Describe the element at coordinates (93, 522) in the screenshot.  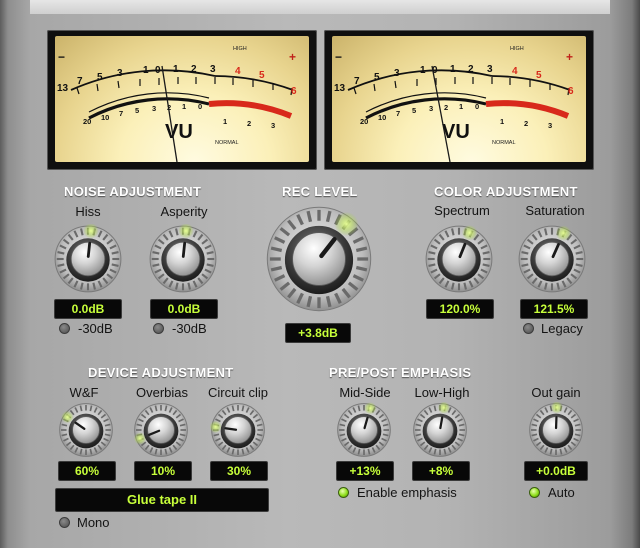
I see `mono-label: Mono` at that location.